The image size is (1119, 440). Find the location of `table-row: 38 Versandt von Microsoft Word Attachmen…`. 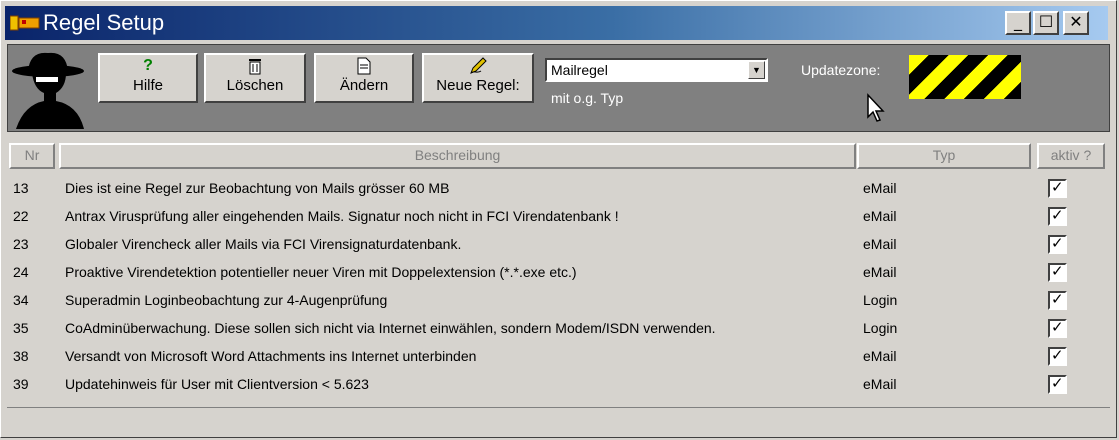

table-row: 38 Versandt von Microsoft Word Attachmen… is located at coordinates (559, 356).